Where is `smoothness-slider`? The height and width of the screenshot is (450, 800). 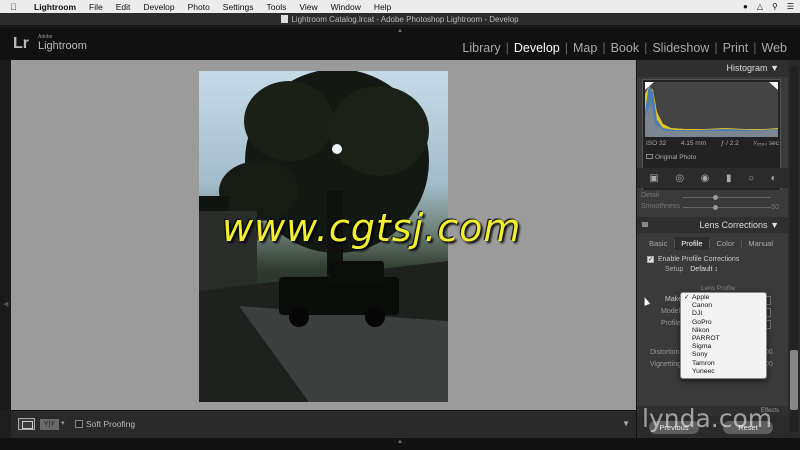 smoothness-slider is located at coordinates (727, 207).